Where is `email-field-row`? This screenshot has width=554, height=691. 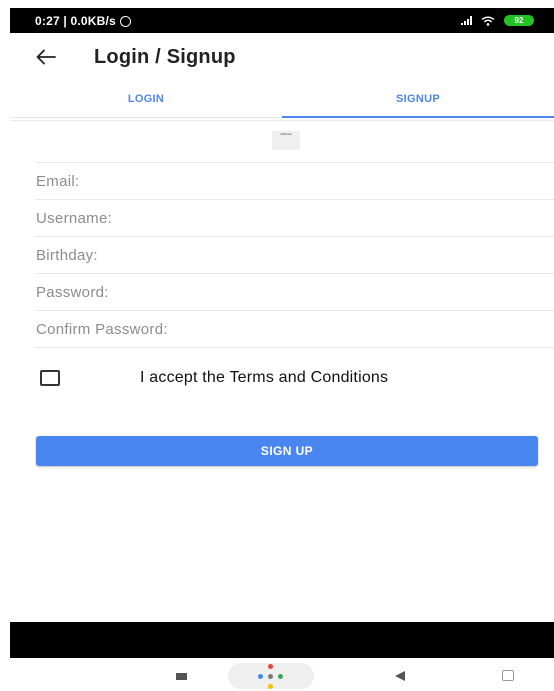 email-field-row is located at coordinates (295, 180).